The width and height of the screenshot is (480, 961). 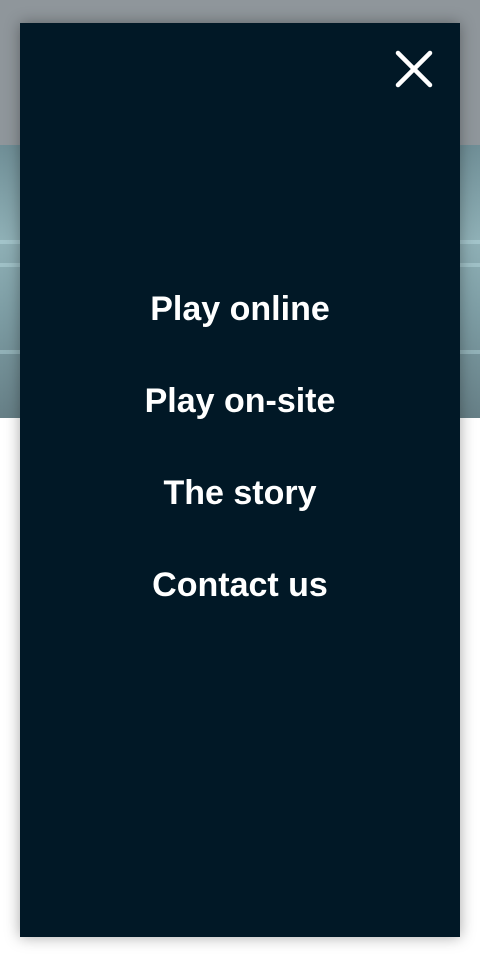 I want to click on menu-link-play-on-site: Play on-site, so click(x=240, y=401).